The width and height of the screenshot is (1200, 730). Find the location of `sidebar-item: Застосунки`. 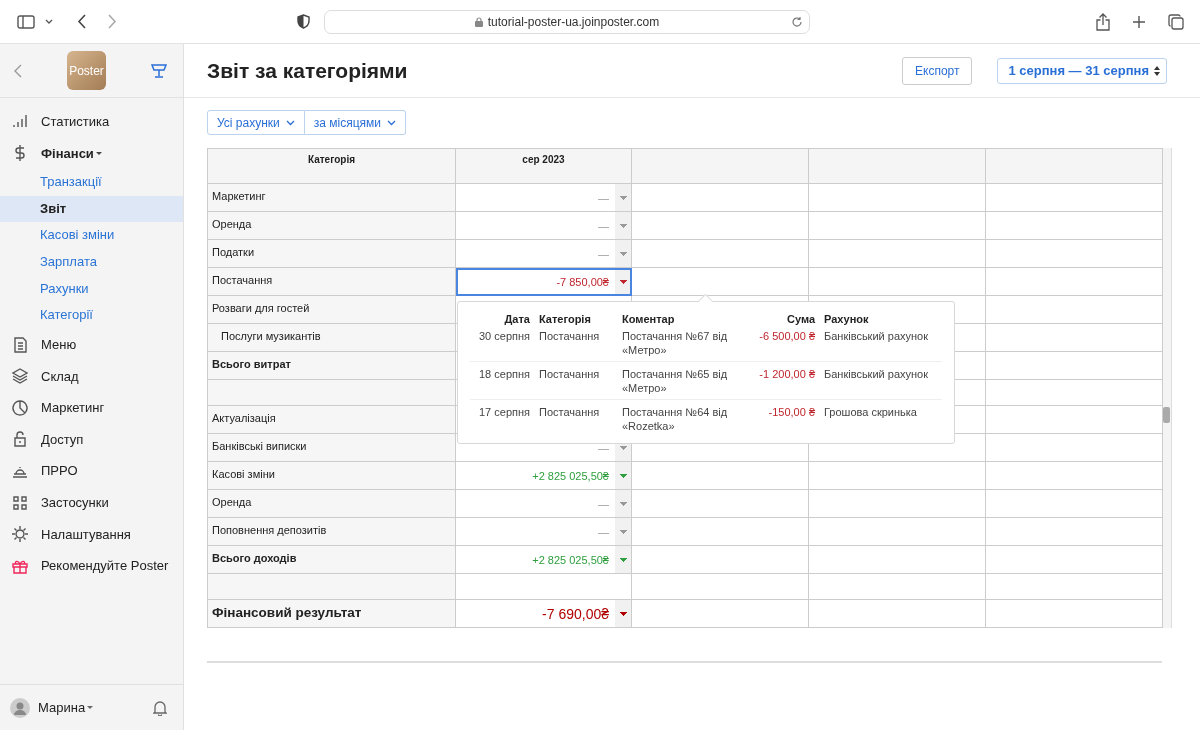

sidebar-item: Застосунки is located at coordinates (91, 502).